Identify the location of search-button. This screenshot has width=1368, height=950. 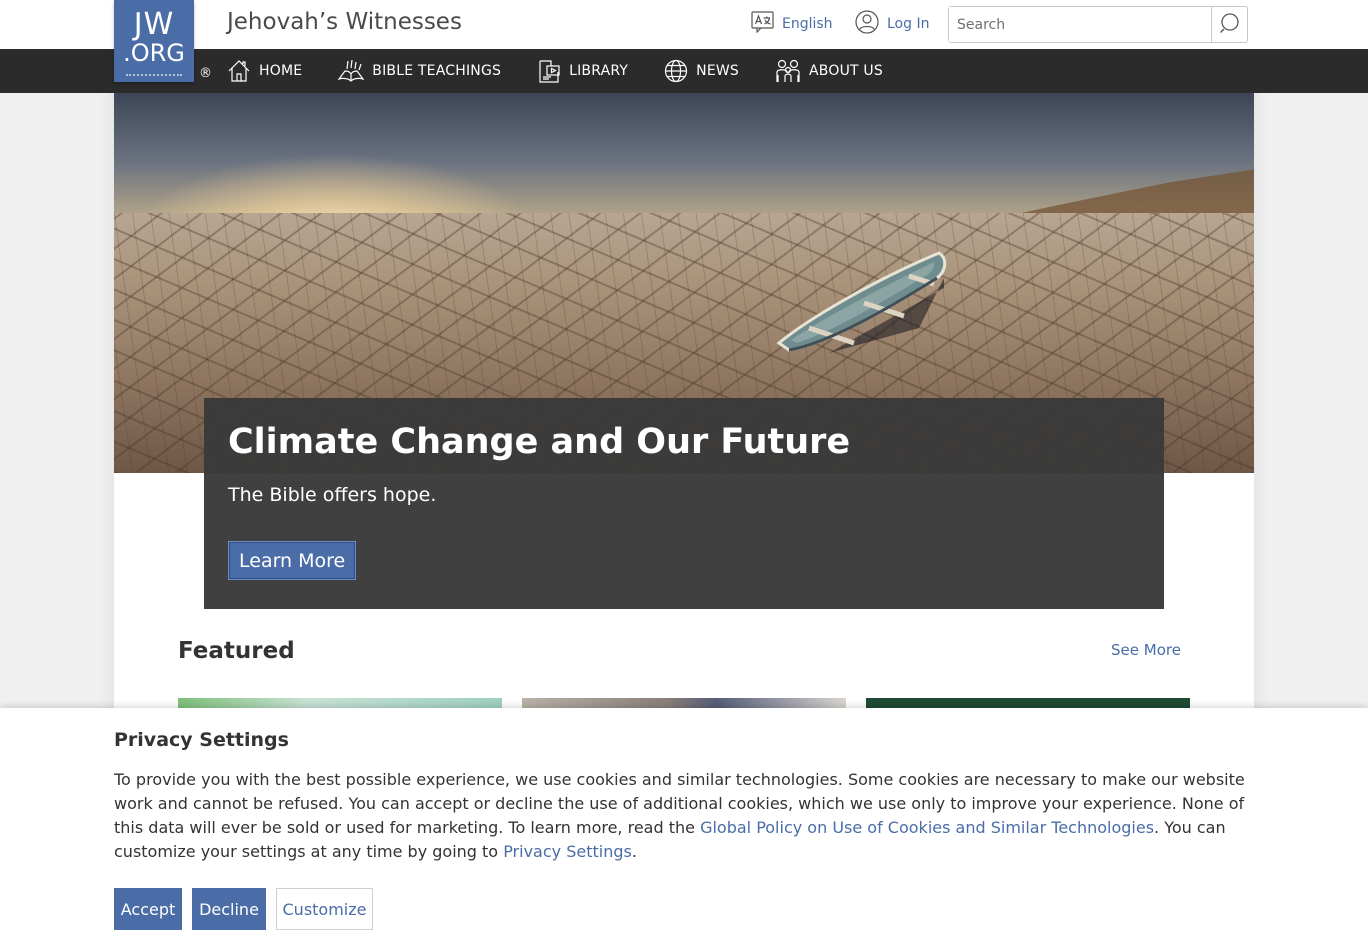
(1229, 24).